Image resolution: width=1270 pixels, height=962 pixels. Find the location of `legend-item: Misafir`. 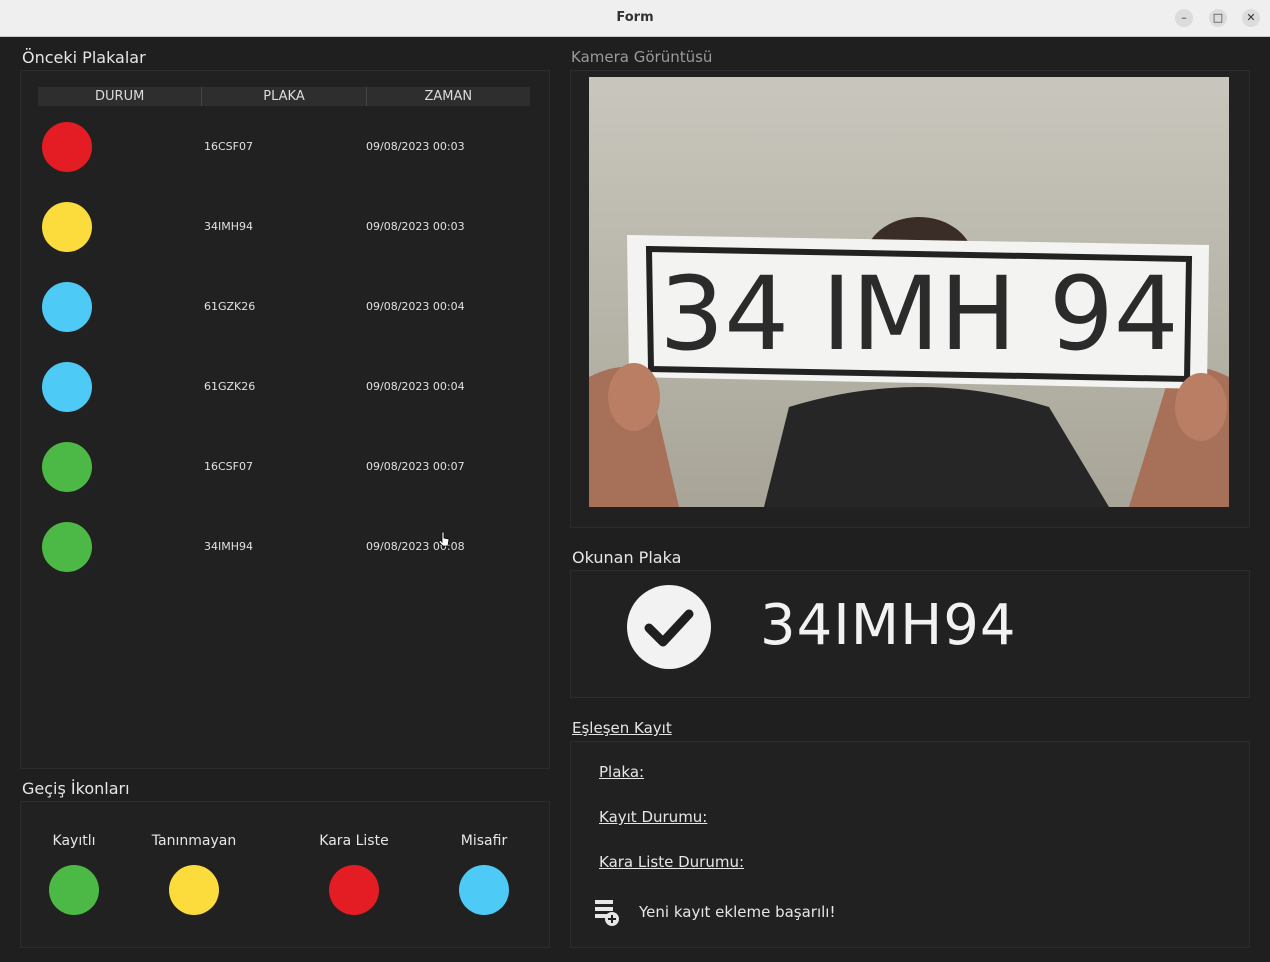

legend-item: Misafir is located at coordinates (484, 874).